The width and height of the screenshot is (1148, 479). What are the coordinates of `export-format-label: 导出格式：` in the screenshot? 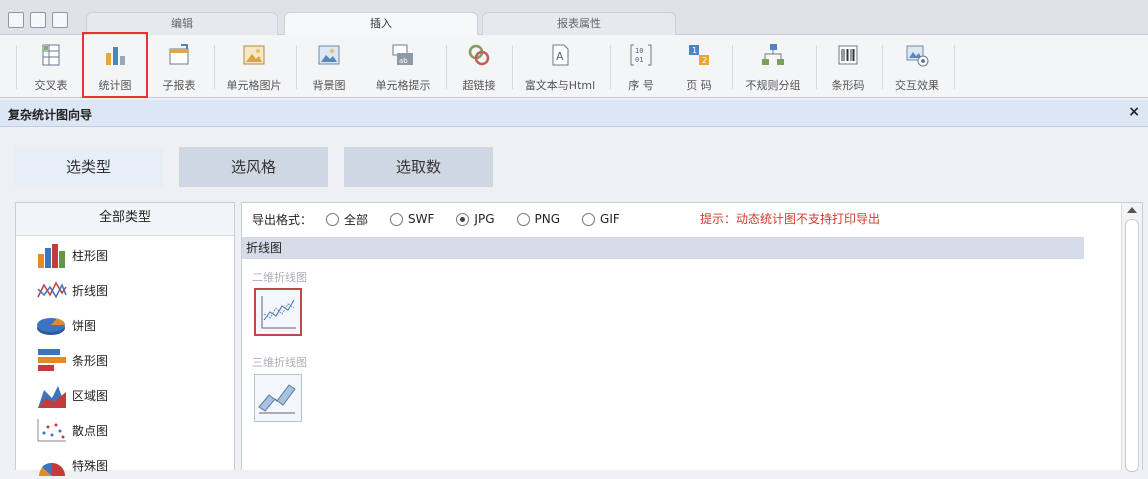 It's located at (282, 219).